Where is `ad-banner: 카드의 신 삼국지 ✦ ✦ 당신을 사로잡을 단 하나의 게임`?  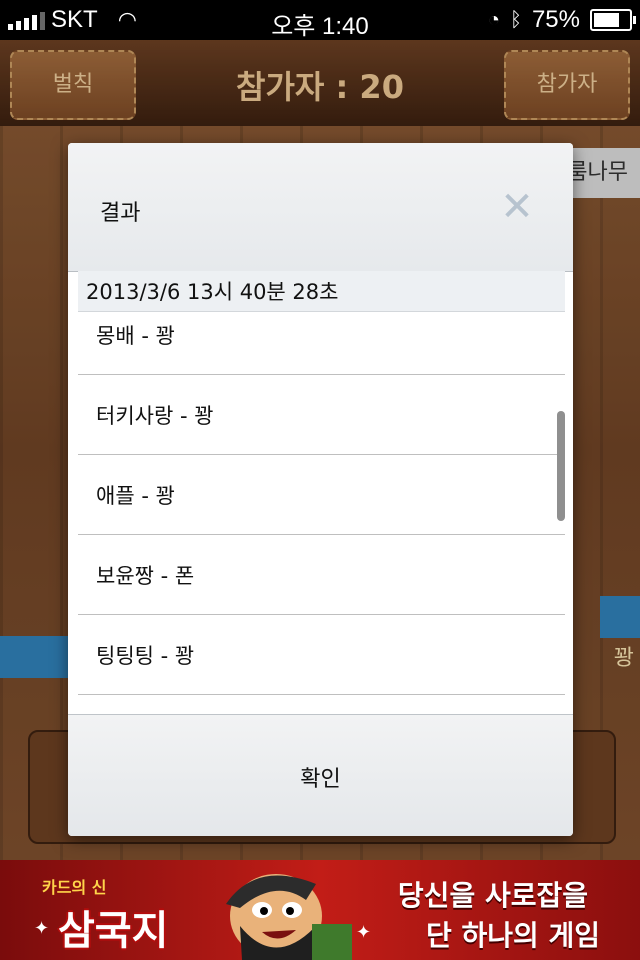
ad-banner: 카드의 신 삼국지 ✦ ✦ 당신을 사로잡을 단 하나의 게임 is located at coordinates (320, 910).